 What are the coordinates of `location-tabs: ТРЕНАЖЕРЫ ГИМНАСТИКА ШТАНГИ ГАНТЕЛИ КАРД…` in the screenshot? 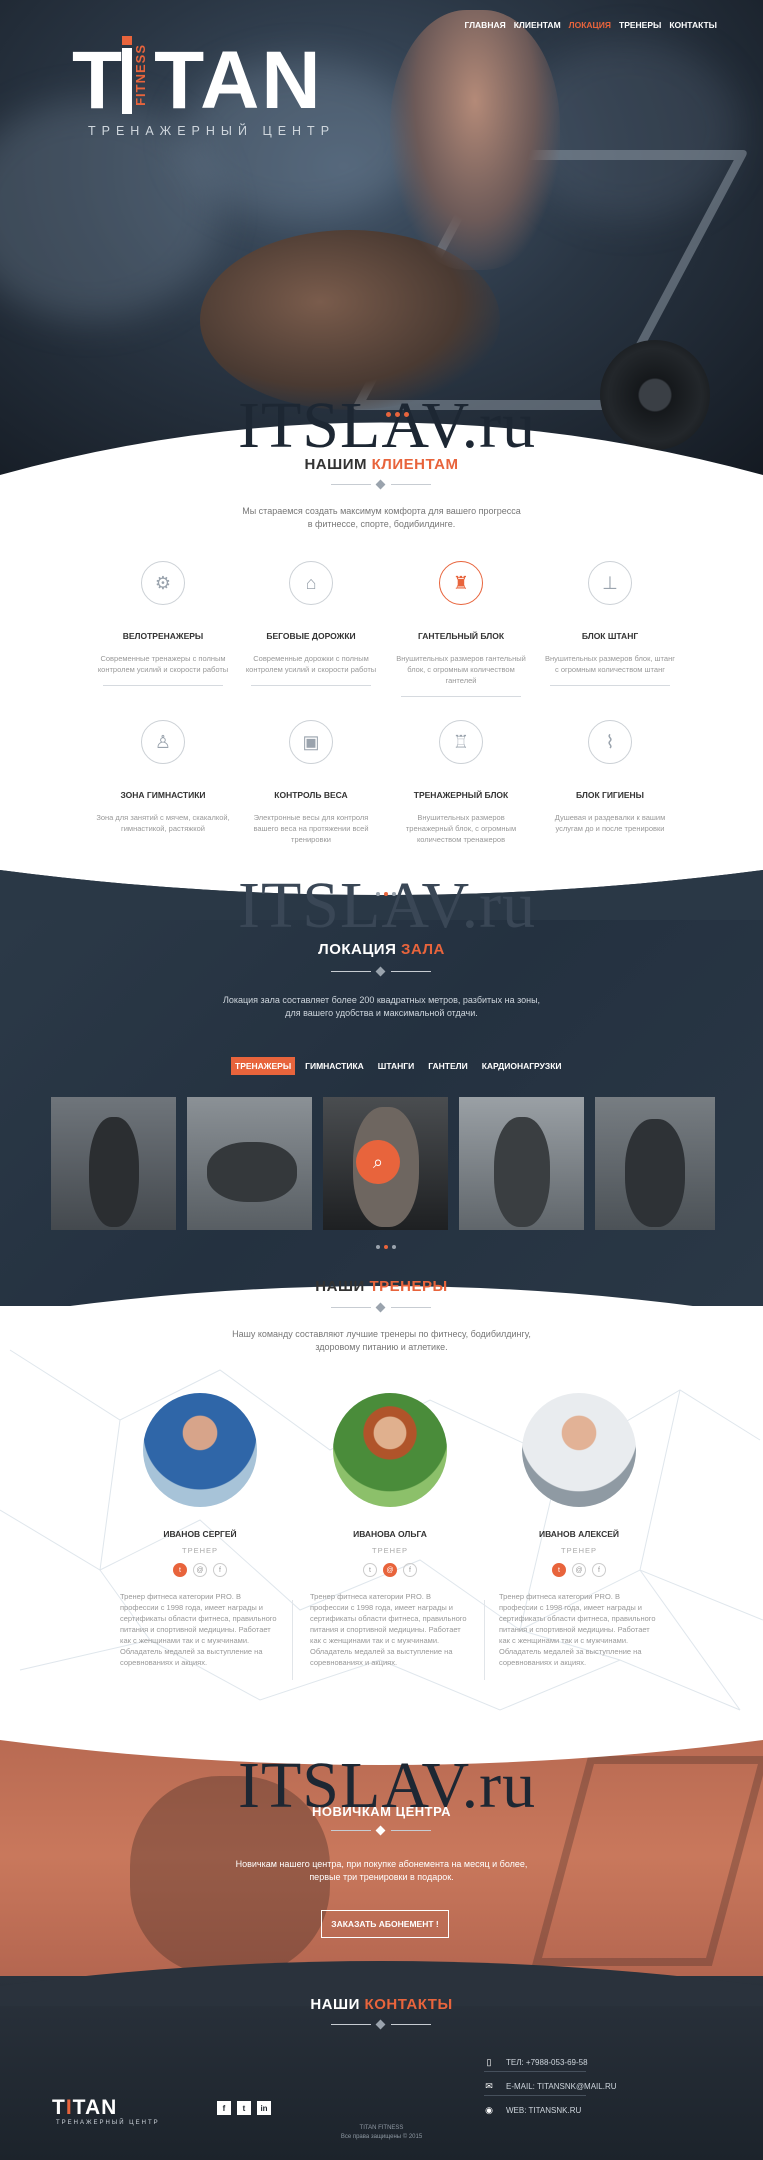 It's located at (398, 1066).